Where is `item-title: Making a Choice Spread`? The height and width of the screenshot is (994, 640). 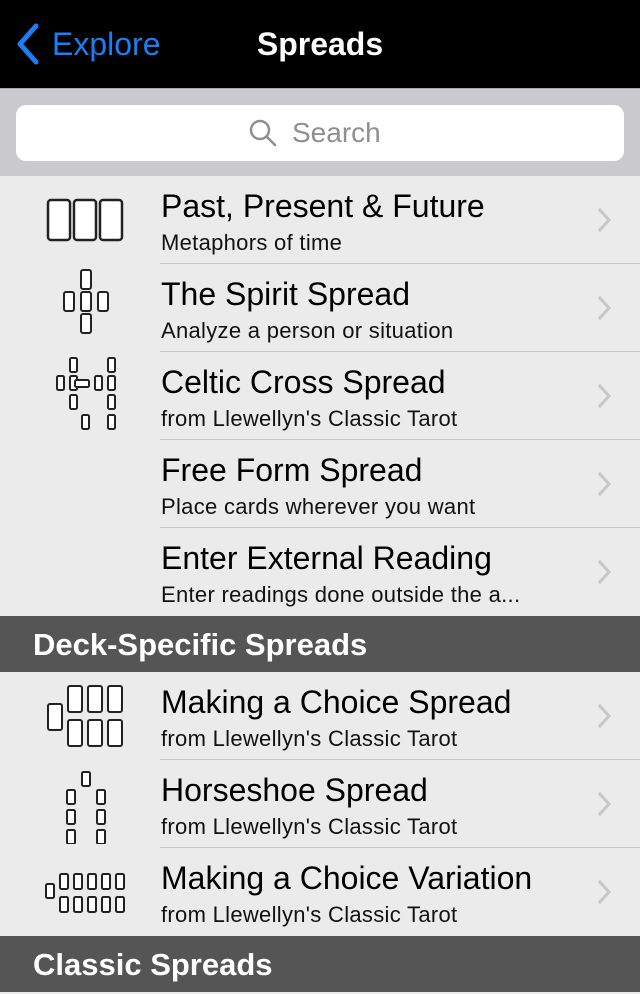 item-title: Making a Choice Spread is located at coordinates (336, 702).